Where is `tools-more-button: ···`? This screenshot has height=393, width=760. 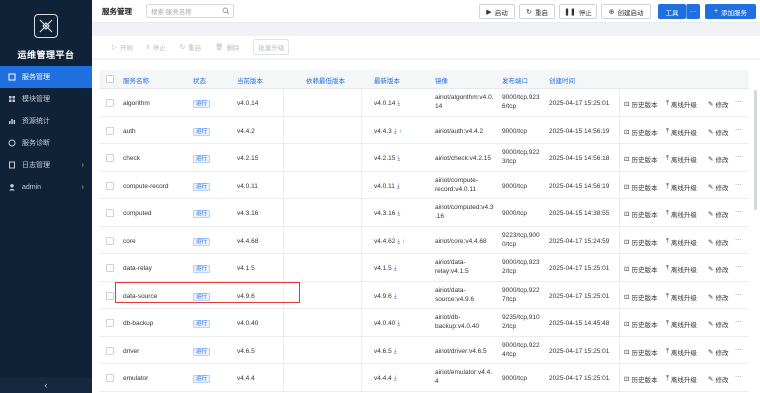 tools-more-button: ··· is located at coordinates (693, 11).